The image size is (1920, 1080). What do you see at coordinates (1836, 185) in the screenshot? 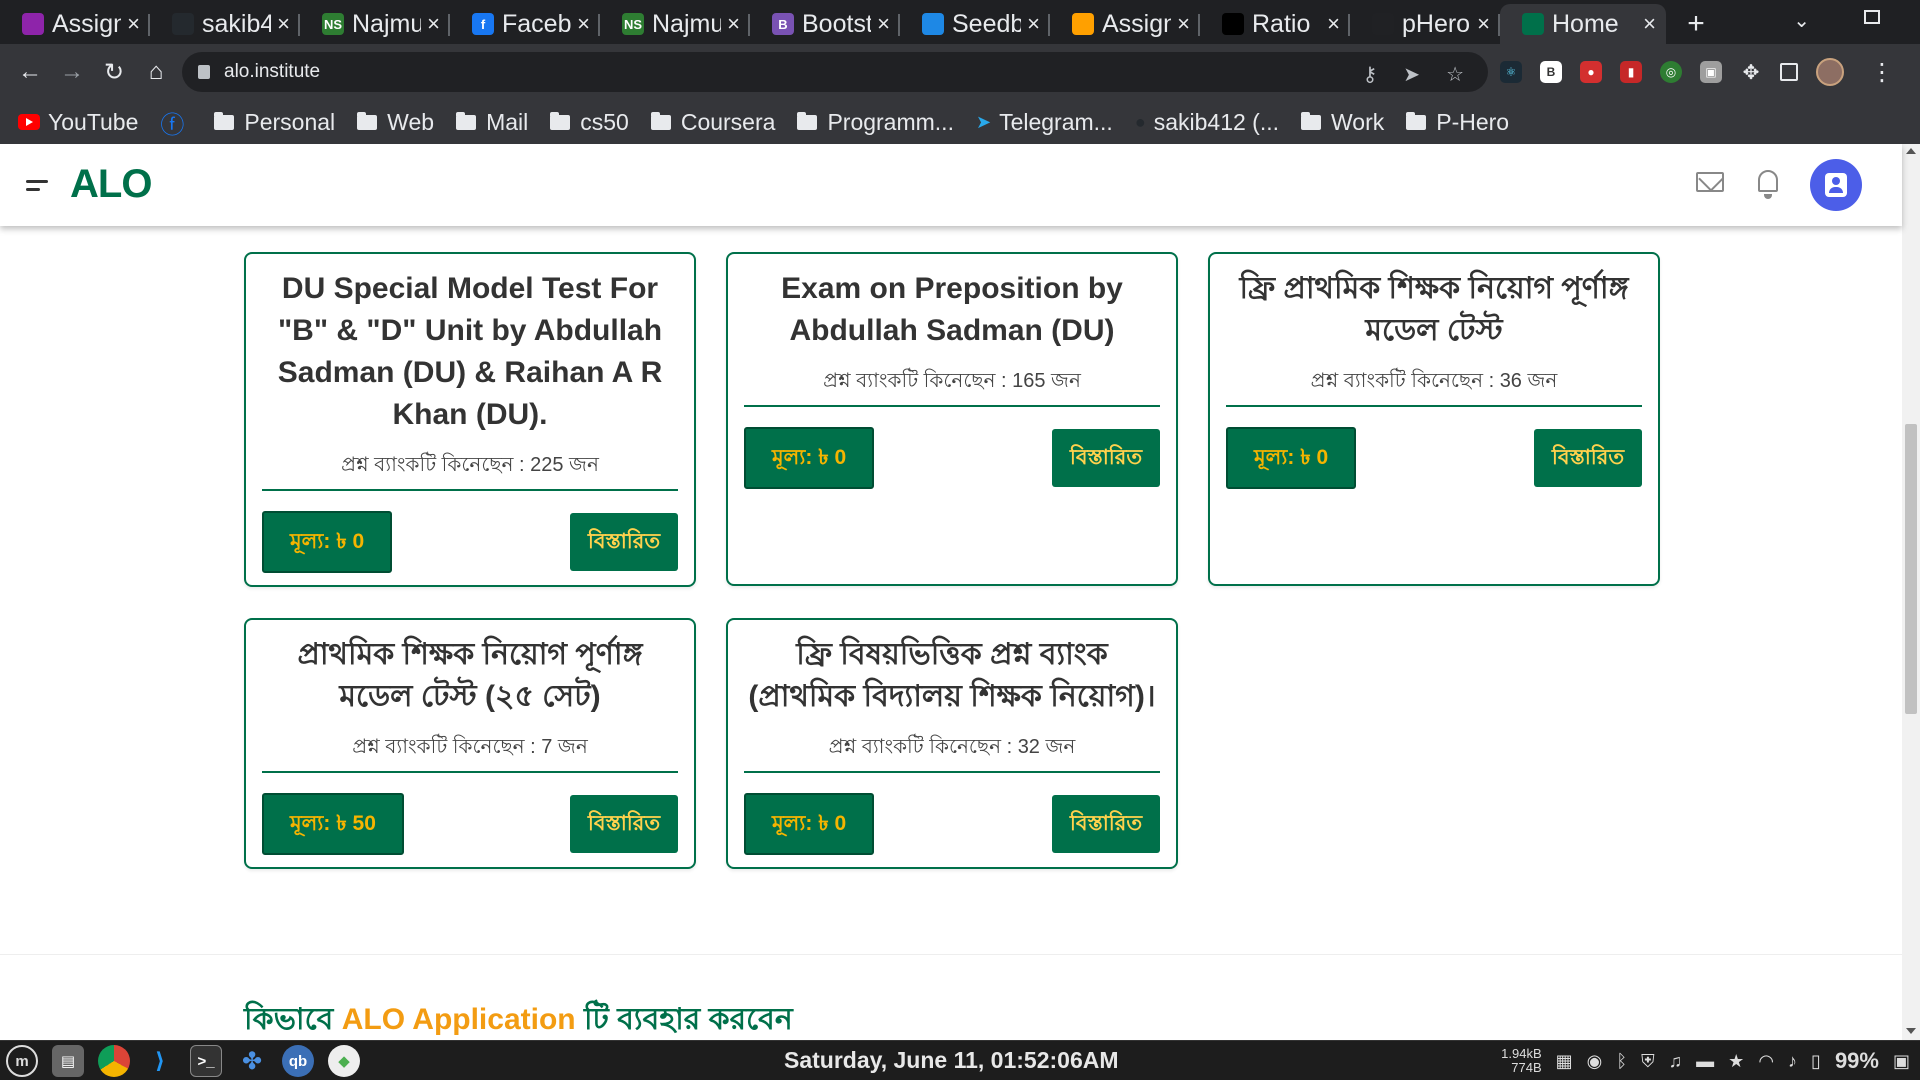
I see `user-avatar-button` at bounding box center [1836, 185].